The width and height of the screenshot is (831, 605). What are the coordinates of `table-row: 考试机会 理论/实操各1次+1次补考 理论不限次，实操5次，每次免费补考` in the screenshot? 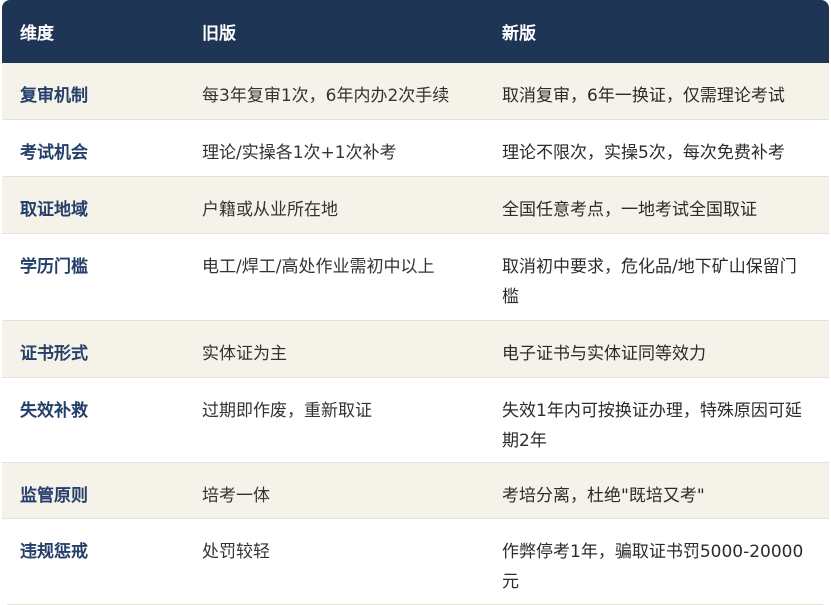 It's located at (415, 148).